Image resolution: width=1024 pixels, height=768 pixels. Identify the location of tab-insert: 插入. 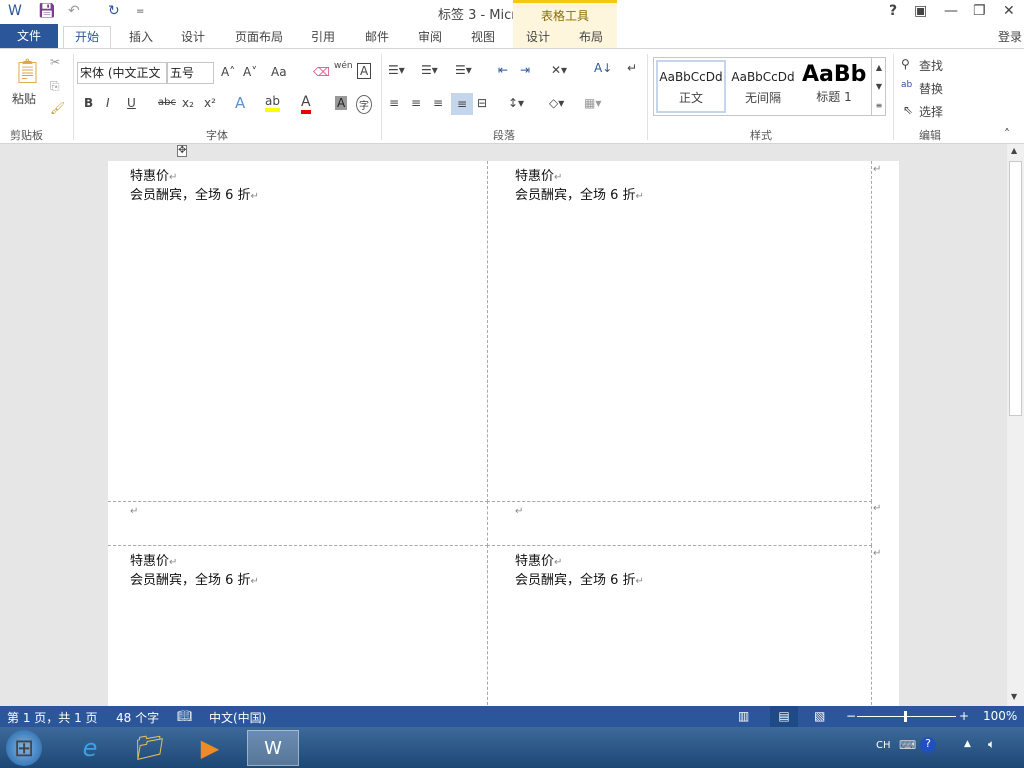
(141, 36).